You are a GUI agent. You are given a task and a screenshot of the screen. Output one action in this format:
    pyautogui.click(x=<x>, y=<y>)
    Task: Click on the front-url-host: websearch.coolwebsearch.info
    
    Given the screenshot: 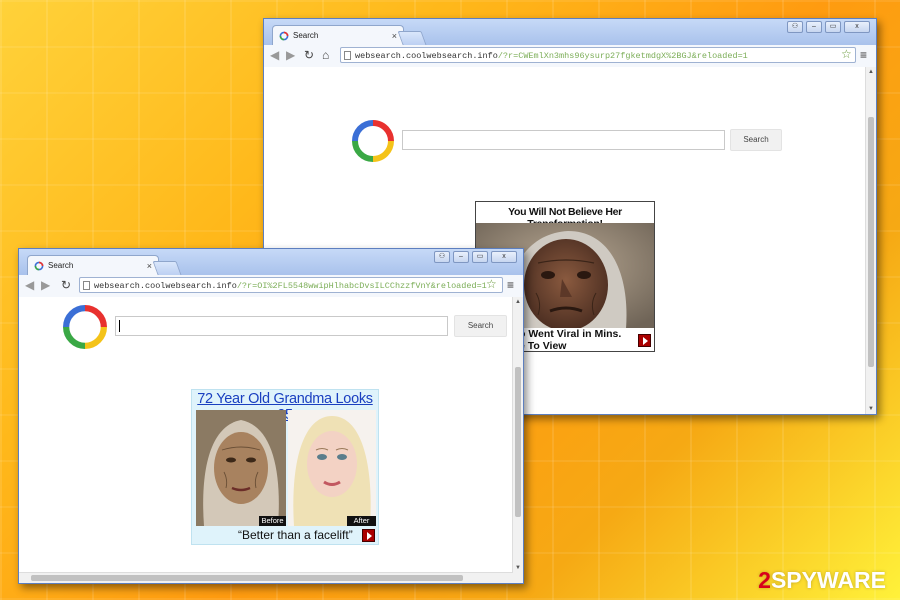 What is the action you would take?
    pyautogui.click(x=165, y=286)
    